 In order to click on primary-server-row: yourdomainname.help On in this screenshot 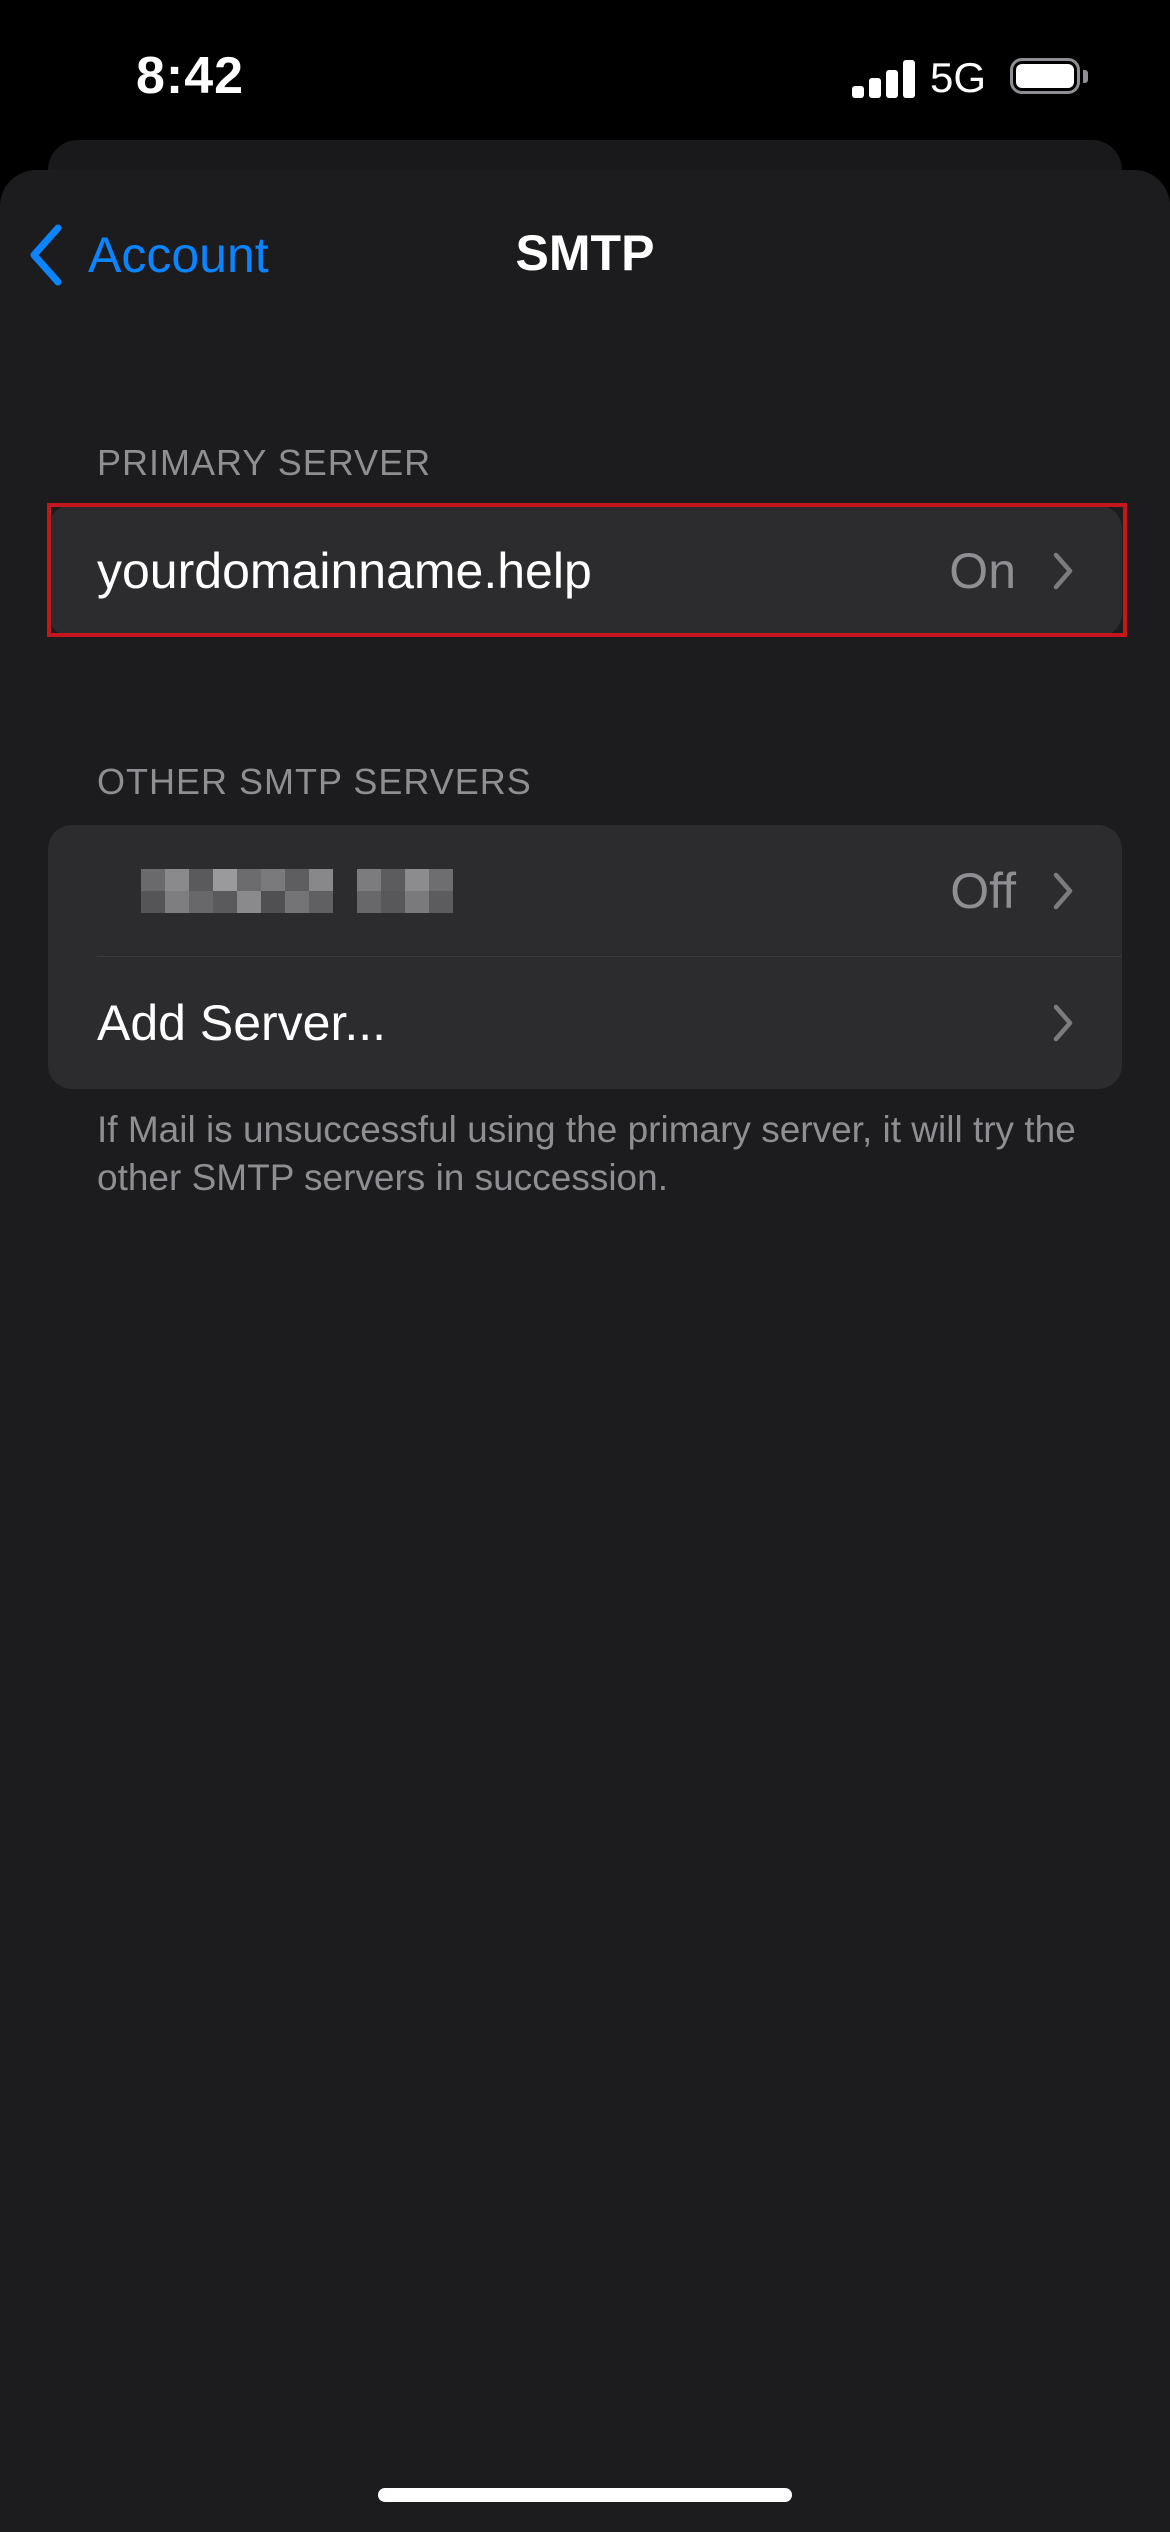, I will do `click(585, 571)`.